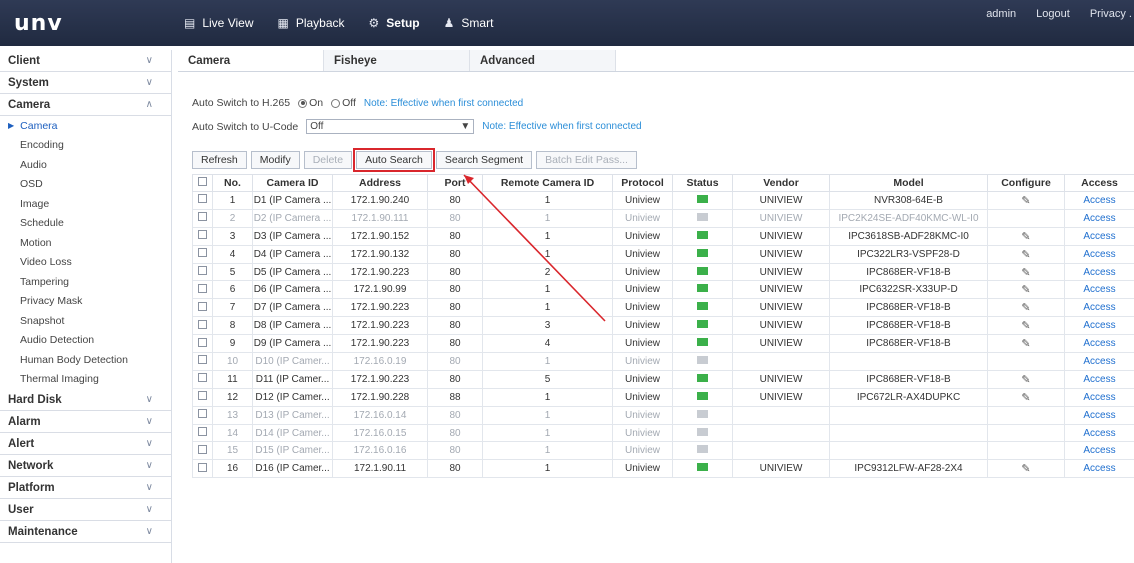 This screenshot has width=1134, height=563. What do you see at coordinates (85, 105) in the screenshot?
I see `sidebar-group-camera: Camera ∧` at bounding box center [85, 105].